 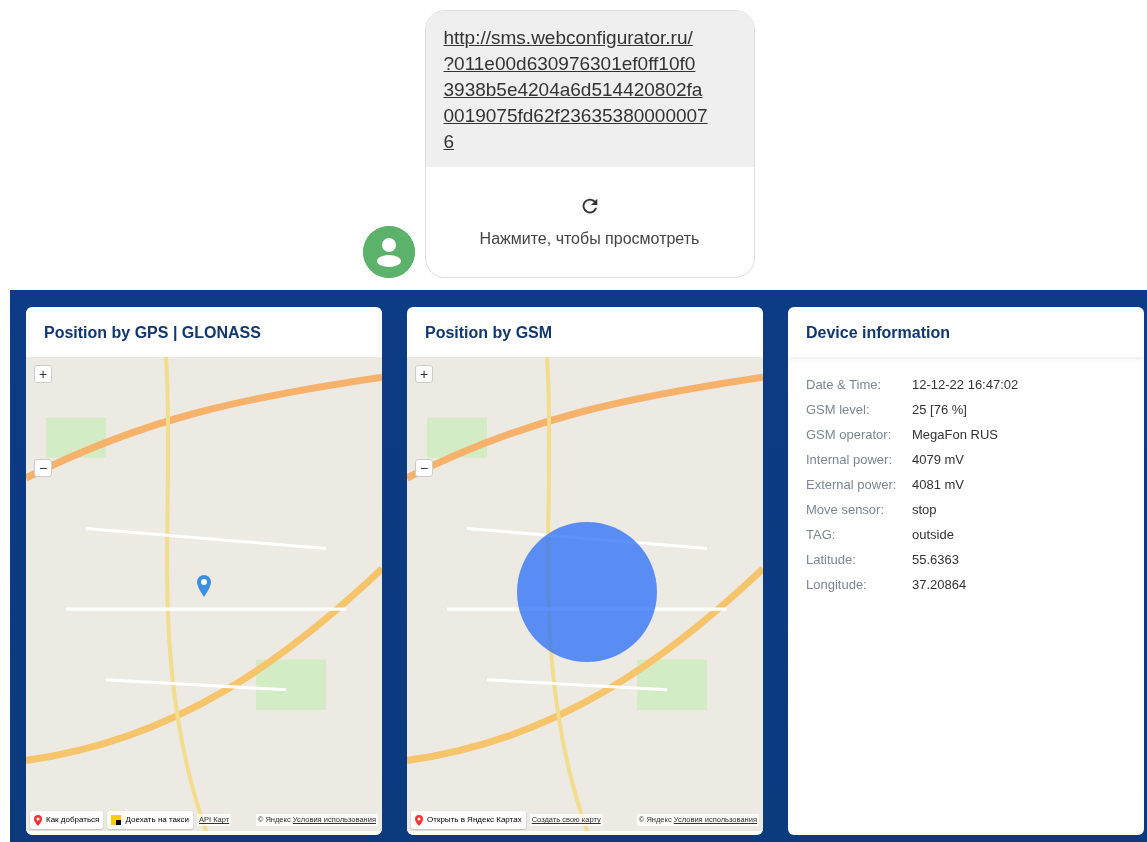 What do you see at coordinates (116, 820) in the screenshot?
I see `taxi-icon` at bounding box center [116, 820].